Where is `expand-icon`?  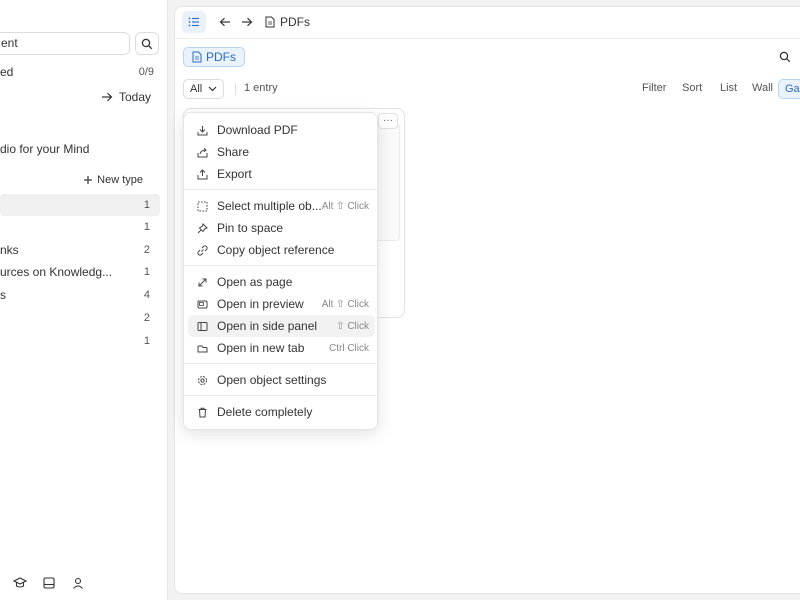
expand-icon is located at coordinates (202, 282).